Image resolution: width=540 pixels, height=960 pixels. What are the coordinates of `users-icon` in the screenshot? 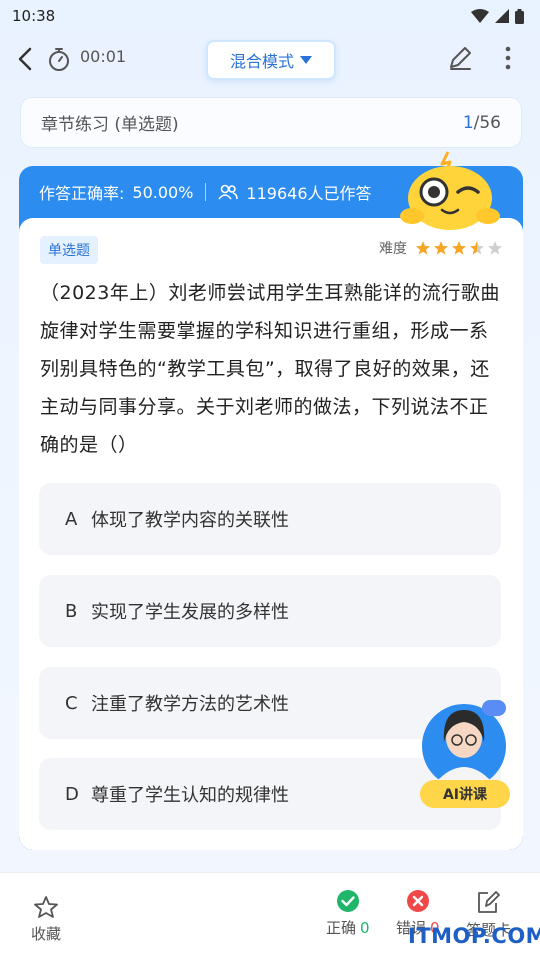 It's located at (228, 192).